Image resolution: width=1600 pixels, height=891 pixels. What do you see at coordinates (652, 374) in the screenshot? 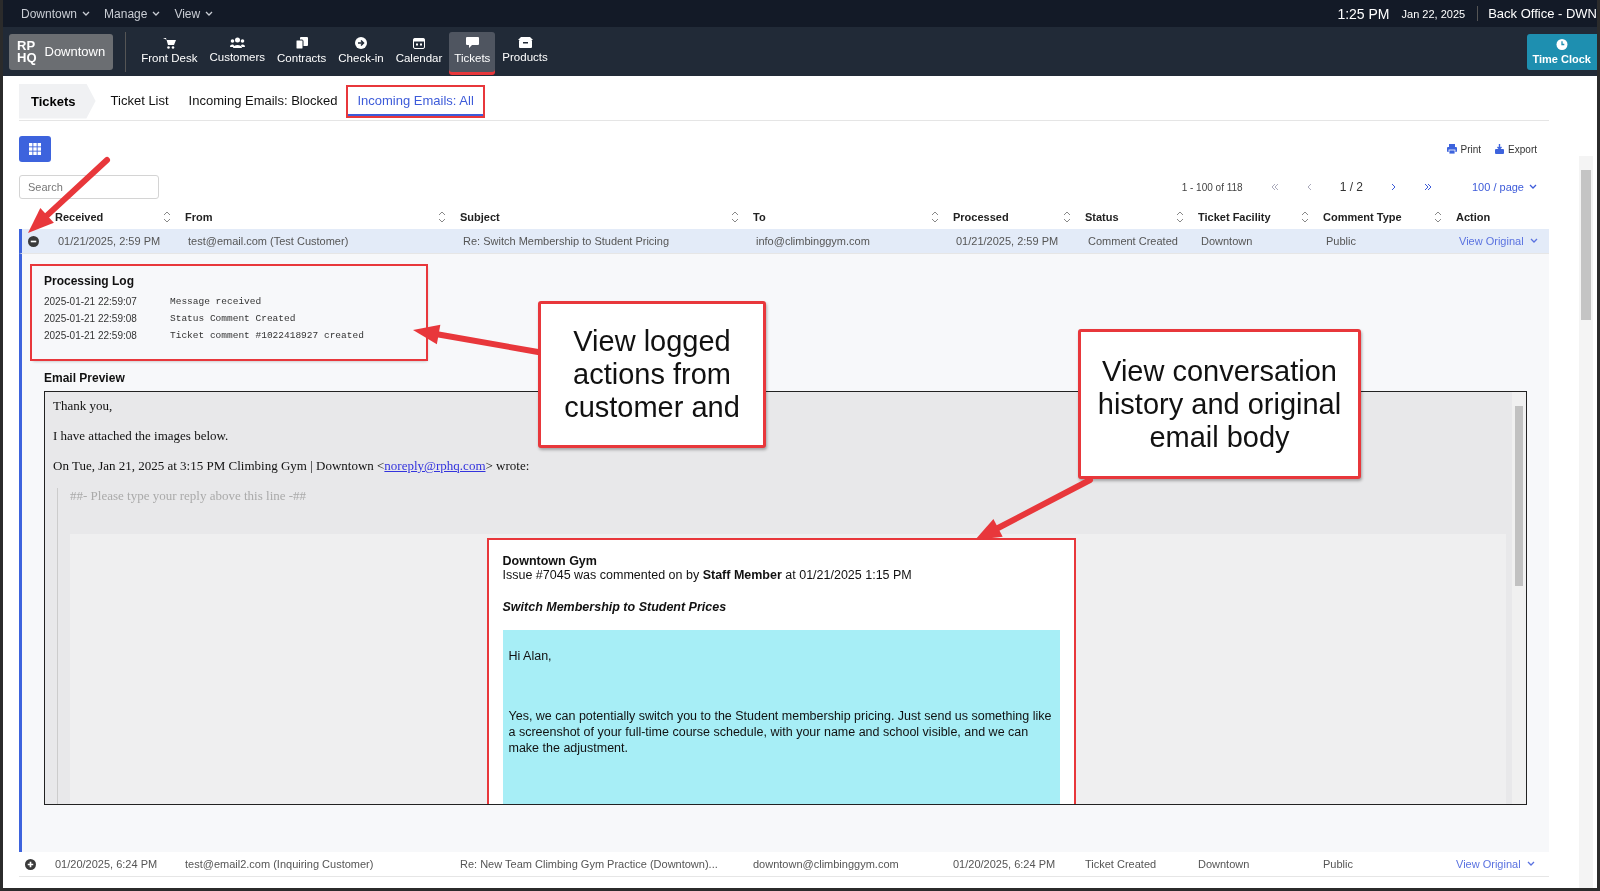
I see `callout-box: View logged actions from customer and` at bounding box center [652, 374].